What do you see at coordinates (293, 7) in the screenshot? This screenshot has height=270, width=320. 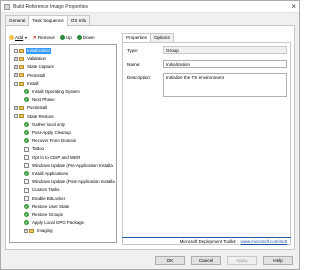 I see `close-icon: ×` at bounding box center [293, 7].